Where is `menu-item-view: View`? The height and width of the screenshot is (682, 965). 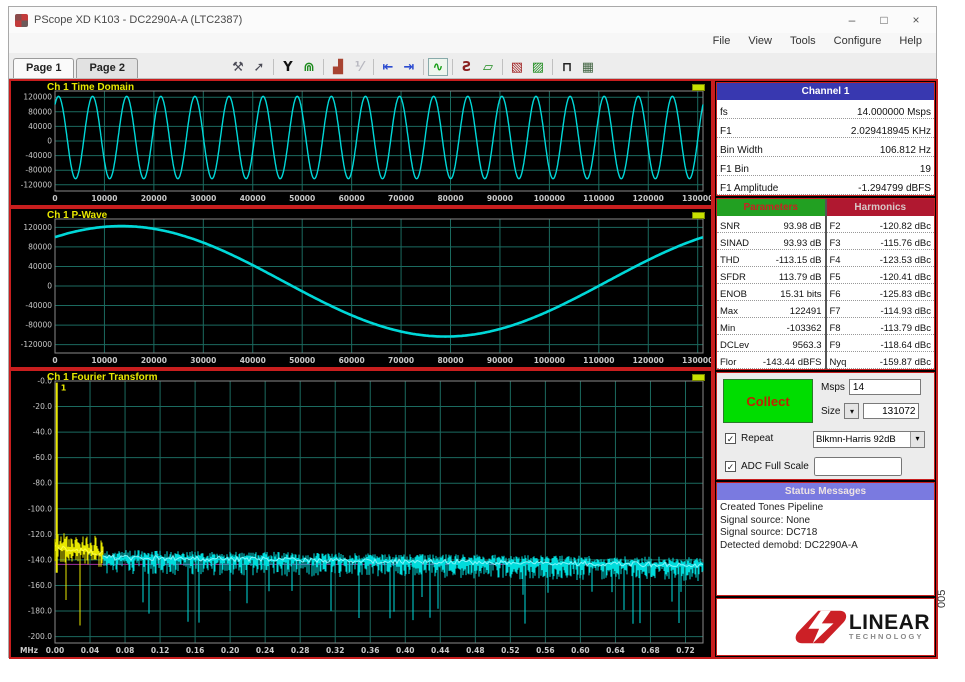
menu-item-view: View is located at coordinates (760, 44).